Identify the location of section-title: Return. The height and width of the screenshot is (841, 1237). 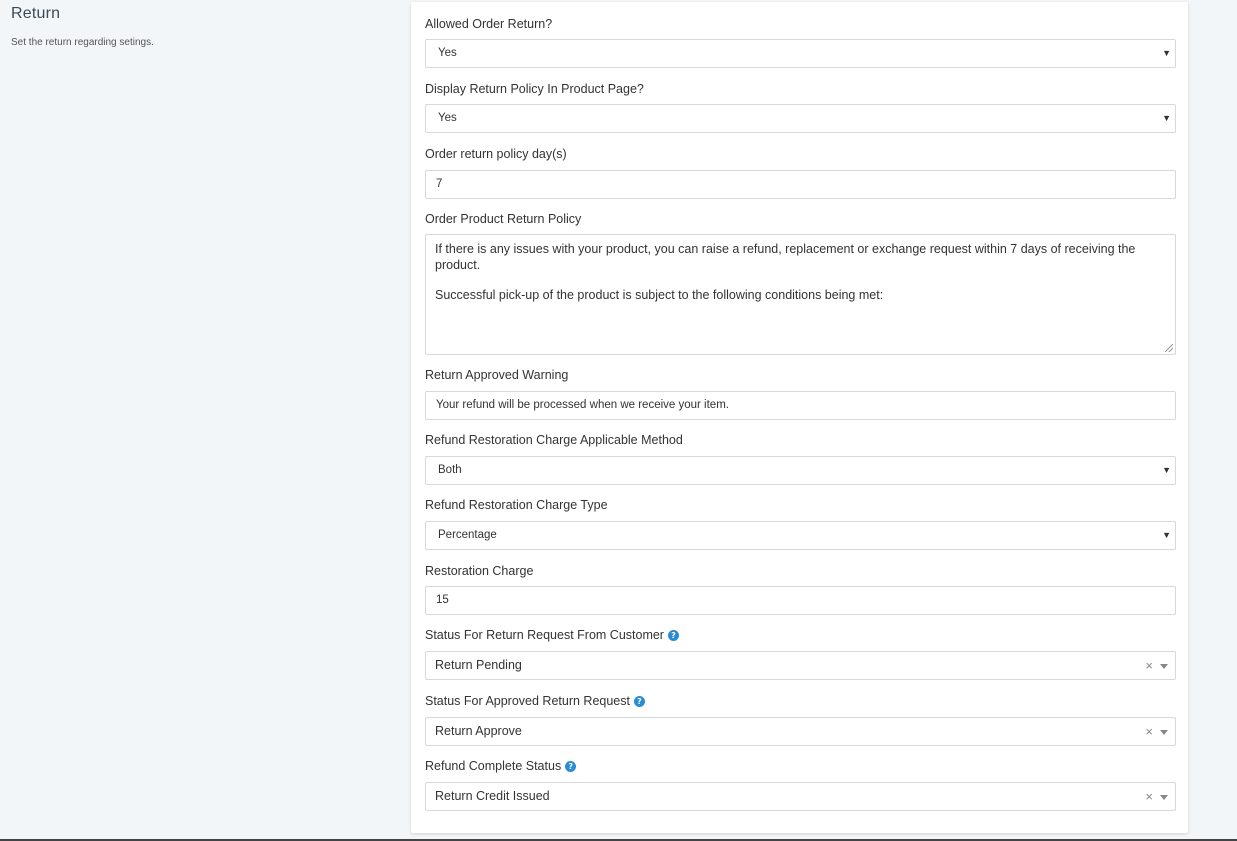
(36, 13).